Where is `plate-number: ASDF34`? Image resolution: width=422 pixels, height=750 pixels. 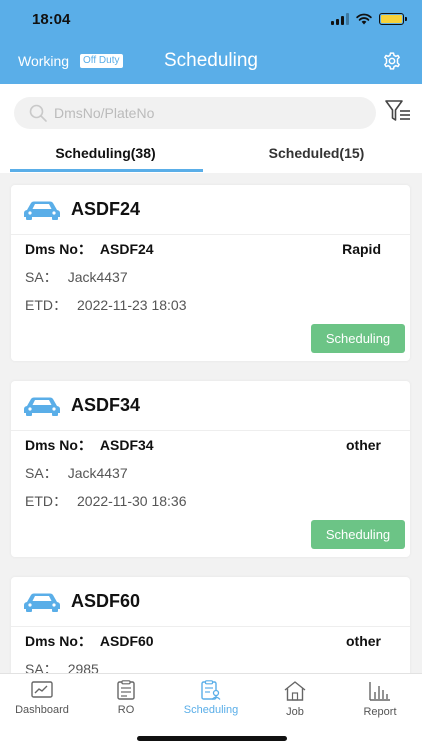 plate-number: ASDF34 is located at coordinates (106, 405).